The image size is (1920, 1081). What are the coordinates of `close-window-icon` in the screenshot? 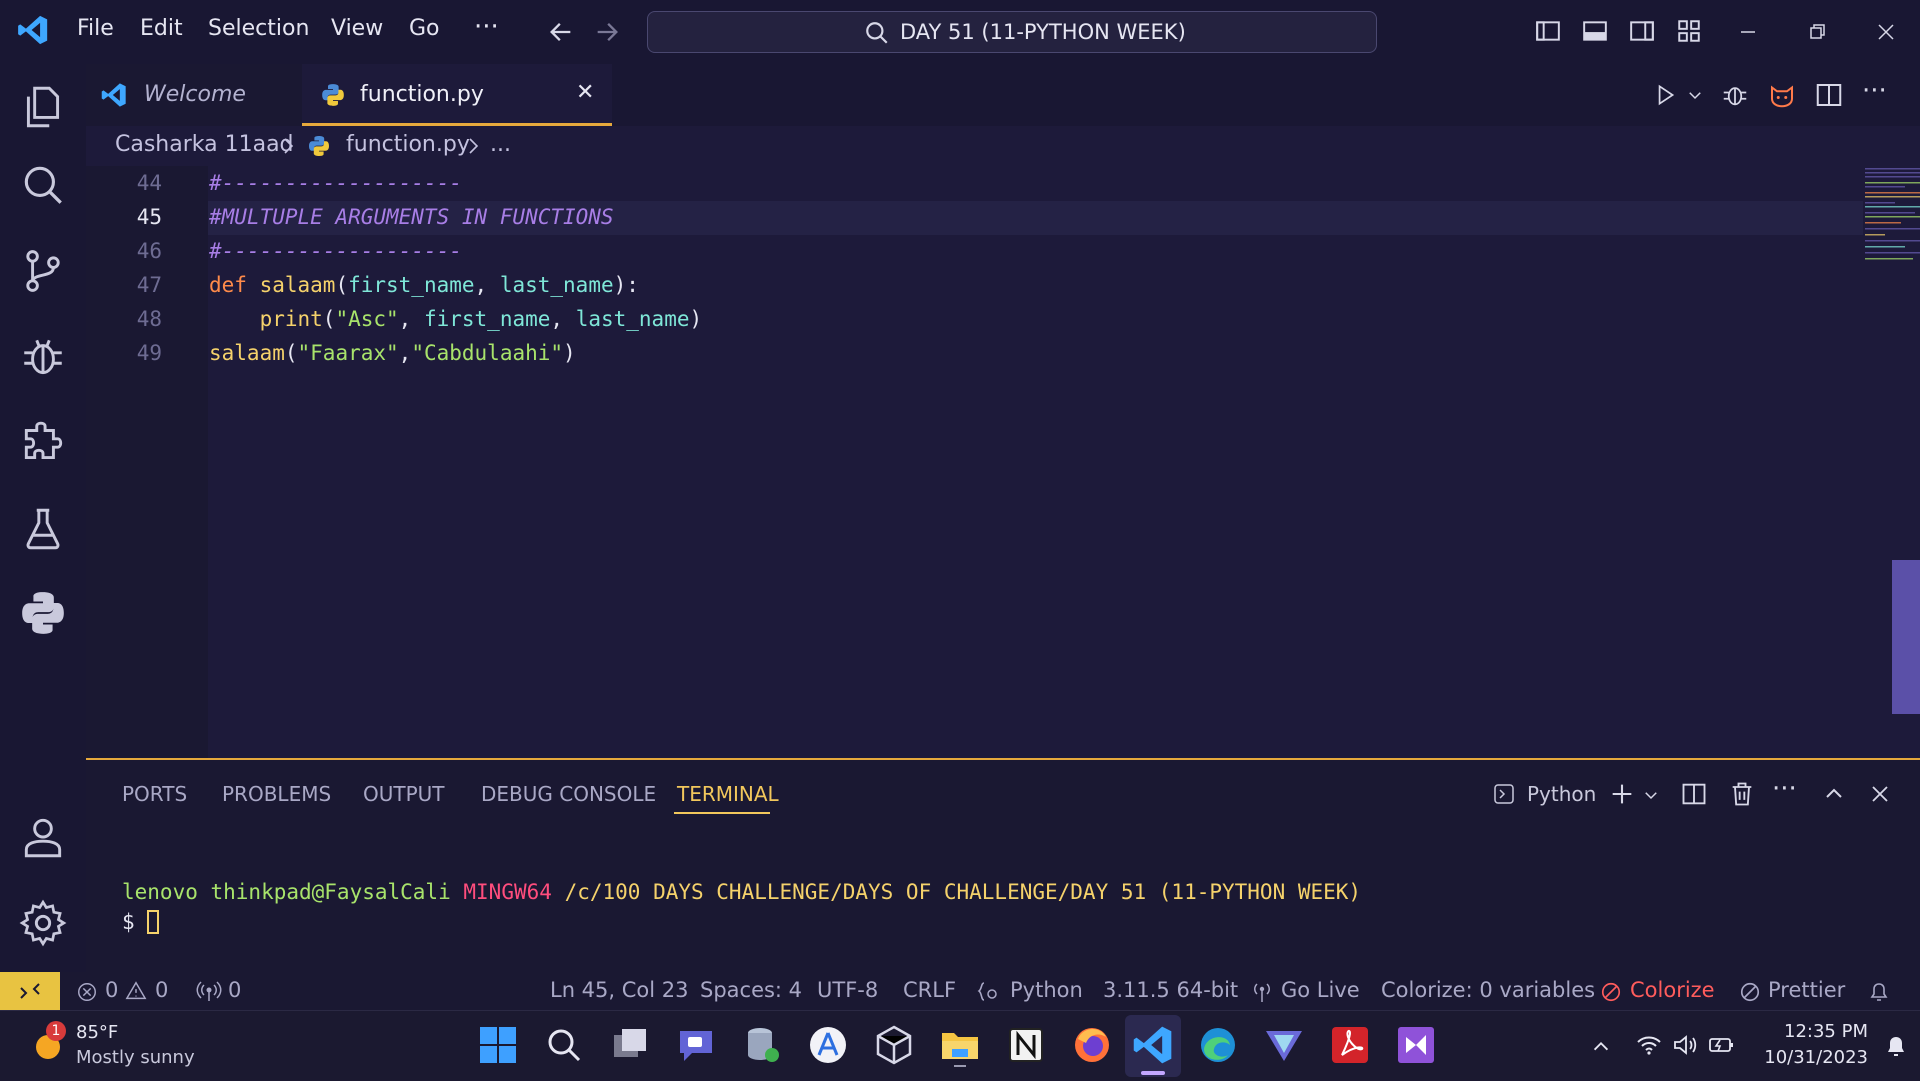 It's located at (1886, 32).